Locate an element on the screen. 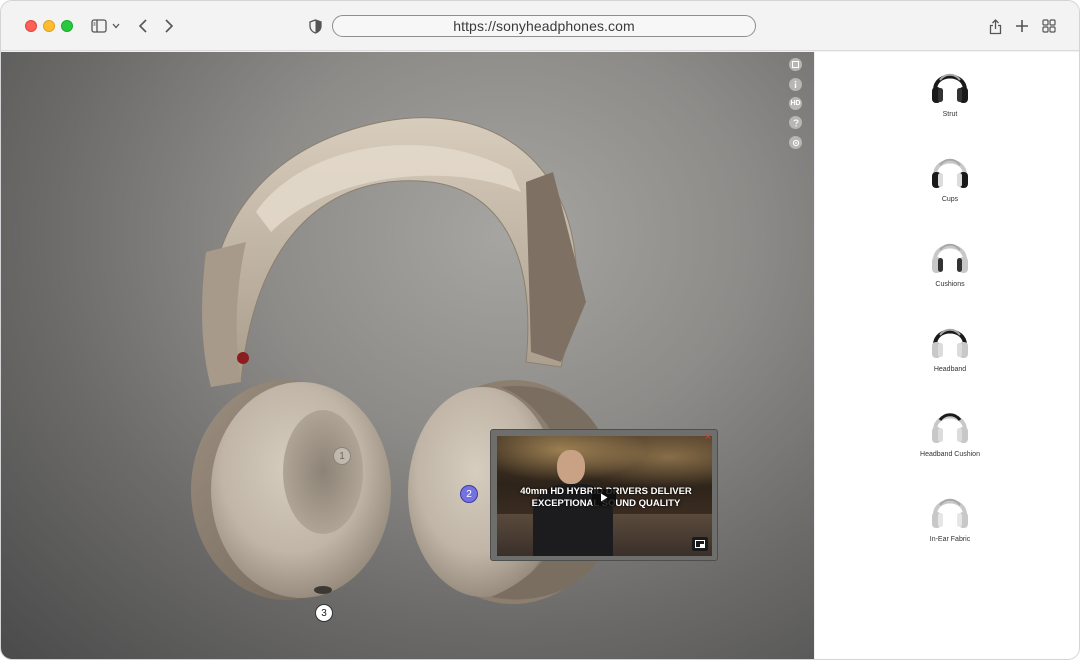 This screenshot has width=1080, height=660. plus-icon is located at coordinates (1022, 26).